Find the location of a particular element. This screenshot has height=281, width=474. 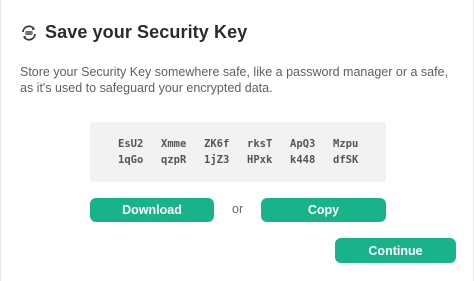

key-chunk: 1jZ3 is located at coordinates (217, 160).